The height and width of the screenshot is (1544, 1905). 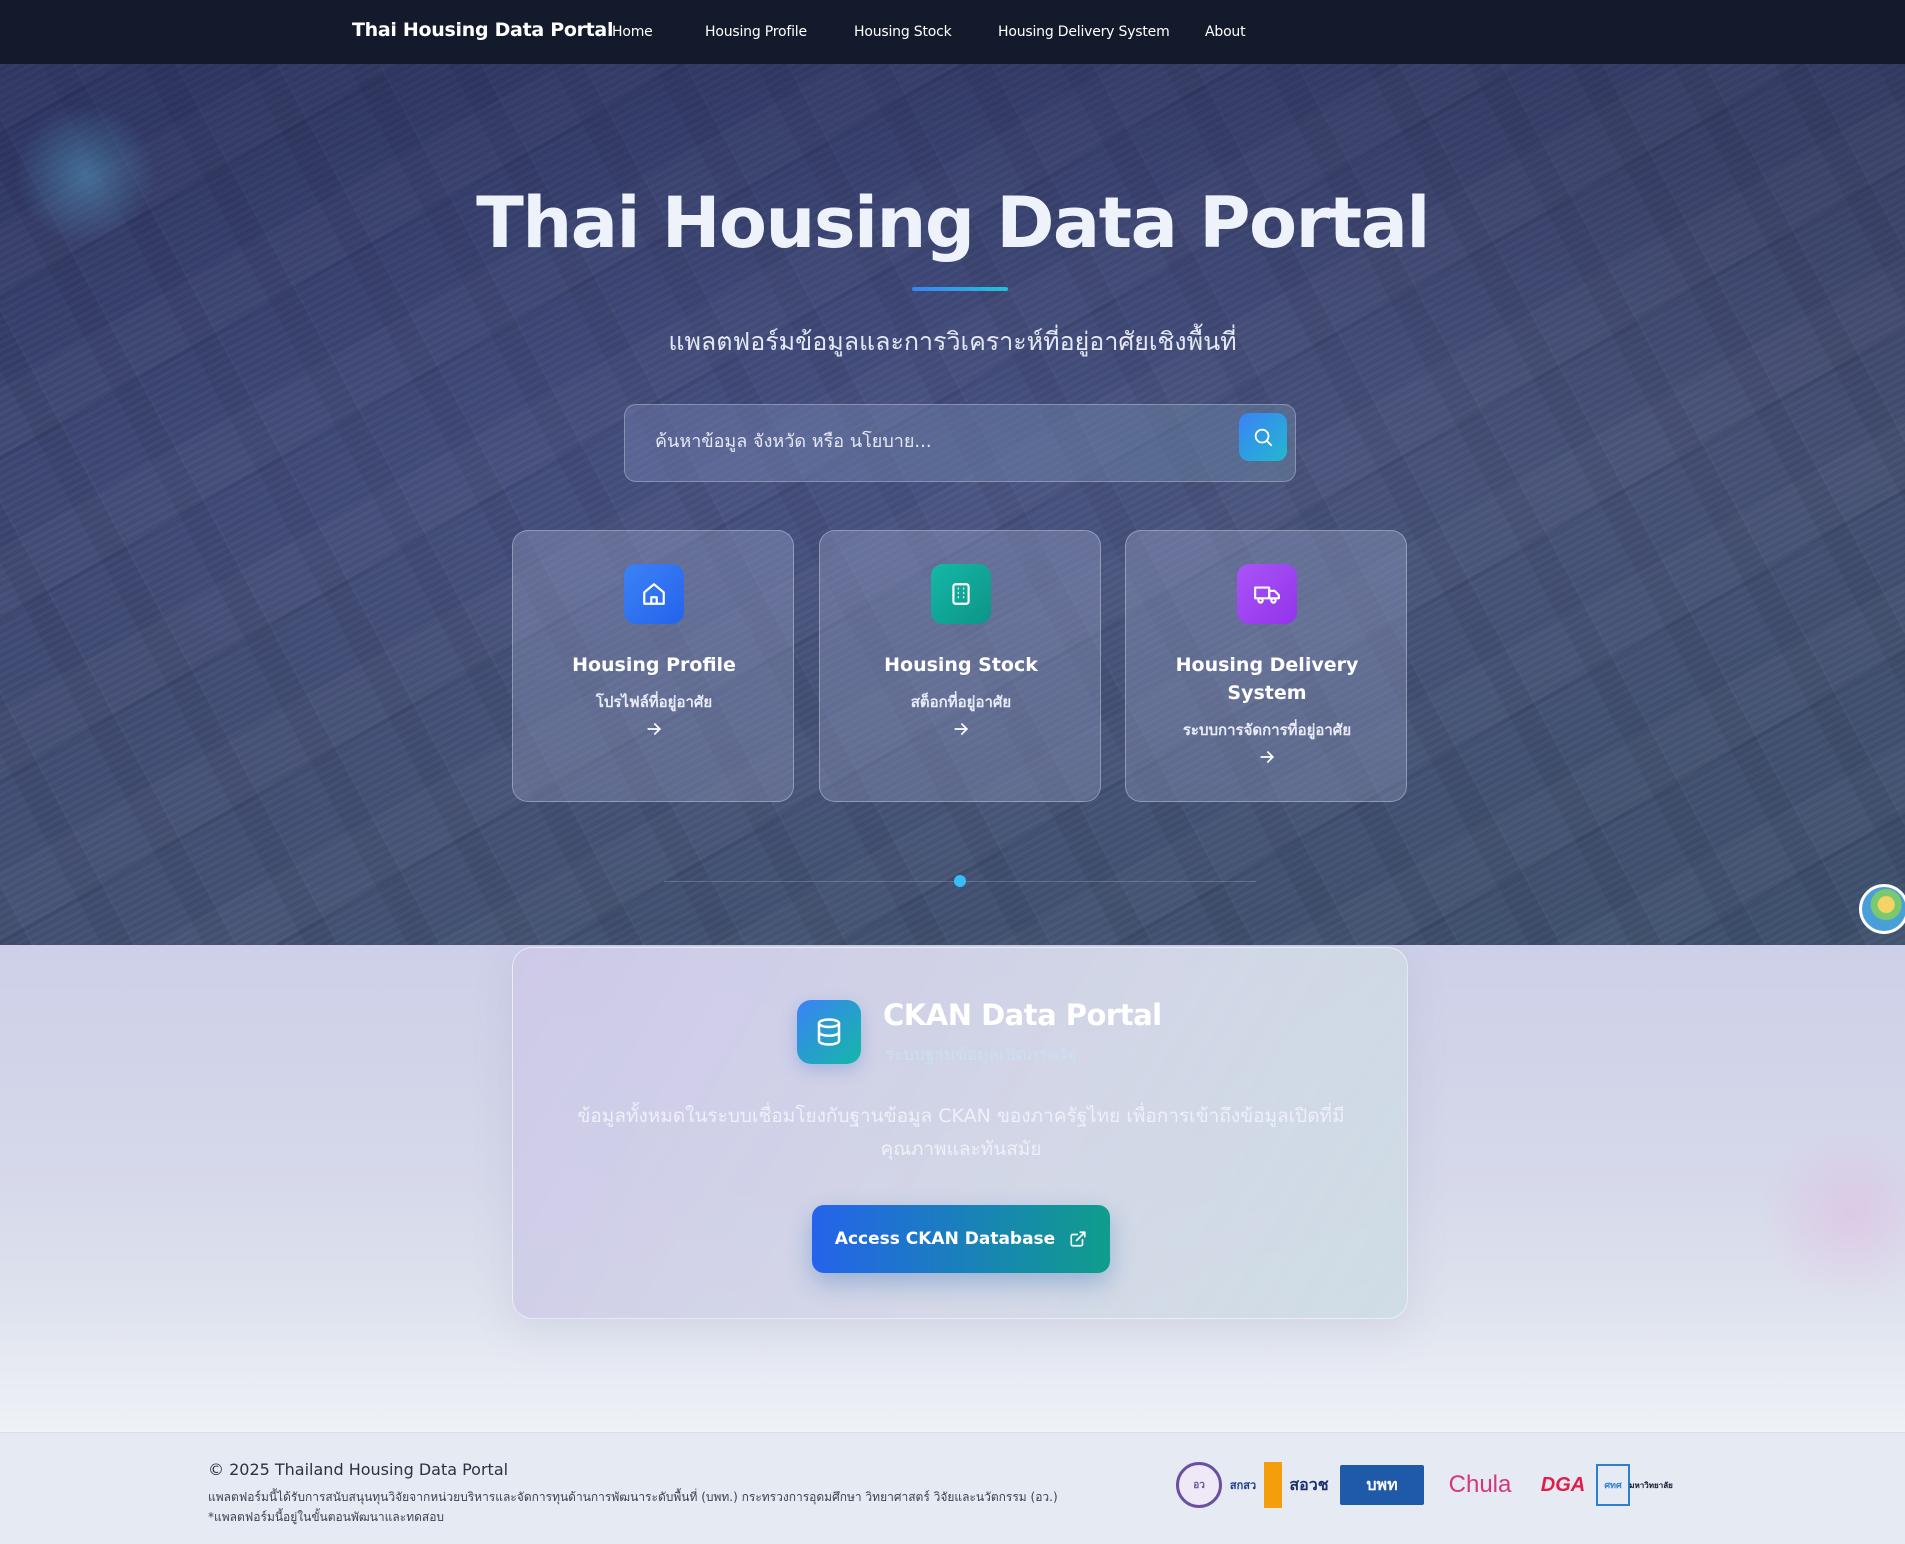 I want to click on footer-dev-note: *แพลตฟอร์มนี้อยู่ในขั้นตอนพัฒนาและทดสอบ, so click(x=326, y=1517).